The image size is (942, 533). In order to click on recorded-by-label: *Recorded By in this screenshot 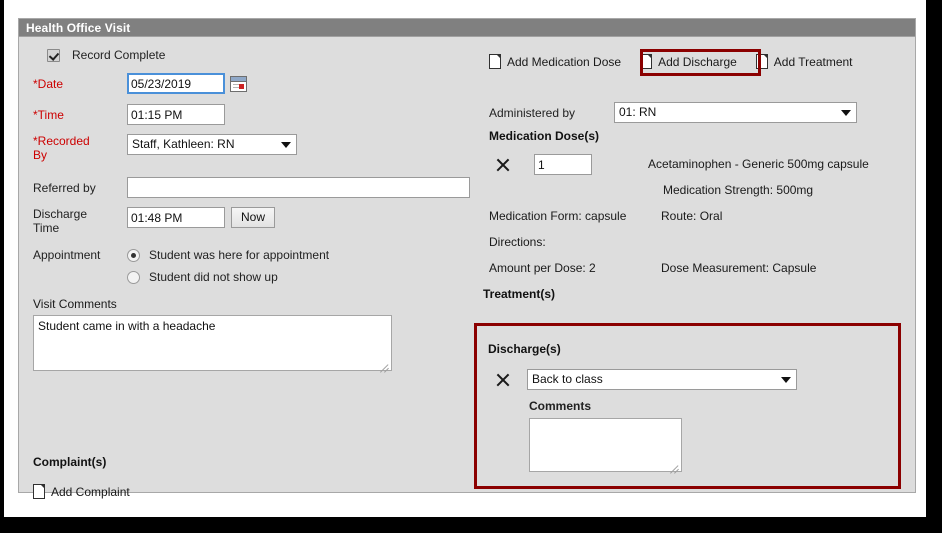, I will do `click(61, 148)`.